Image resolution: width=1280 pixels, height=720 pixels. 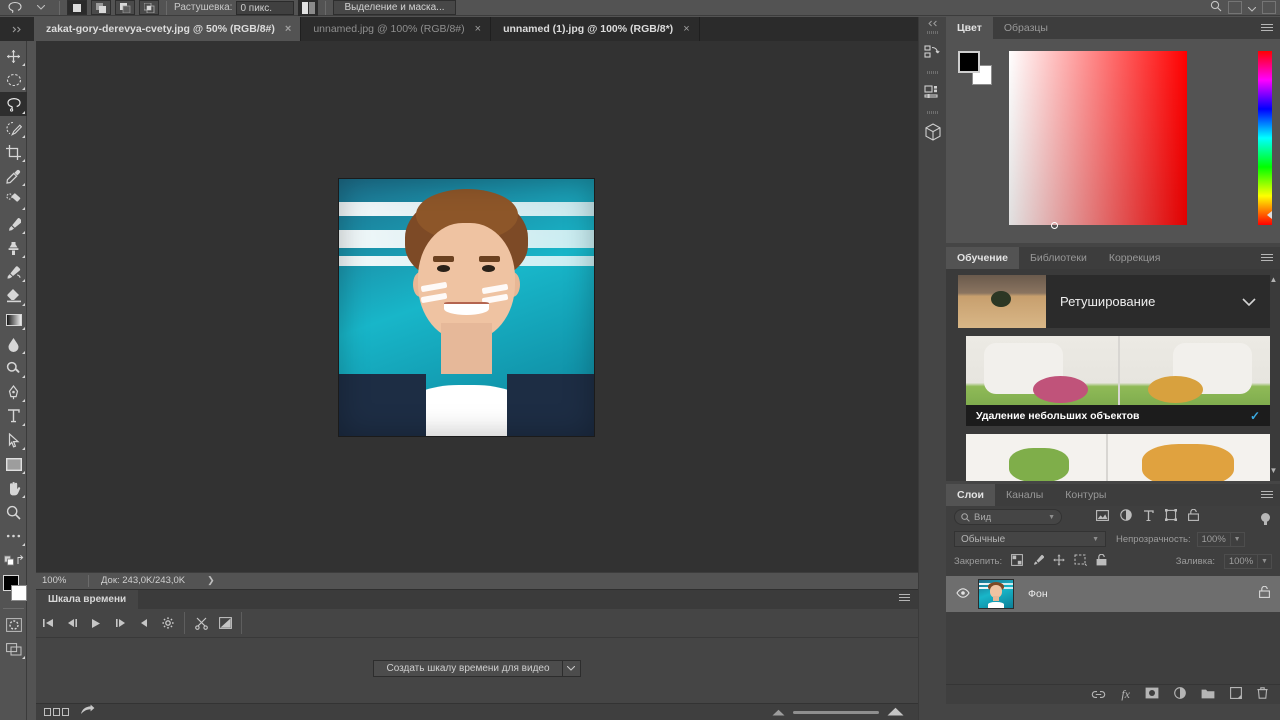 I want to click on panel-grip-icon, so click(x=17, y=29).